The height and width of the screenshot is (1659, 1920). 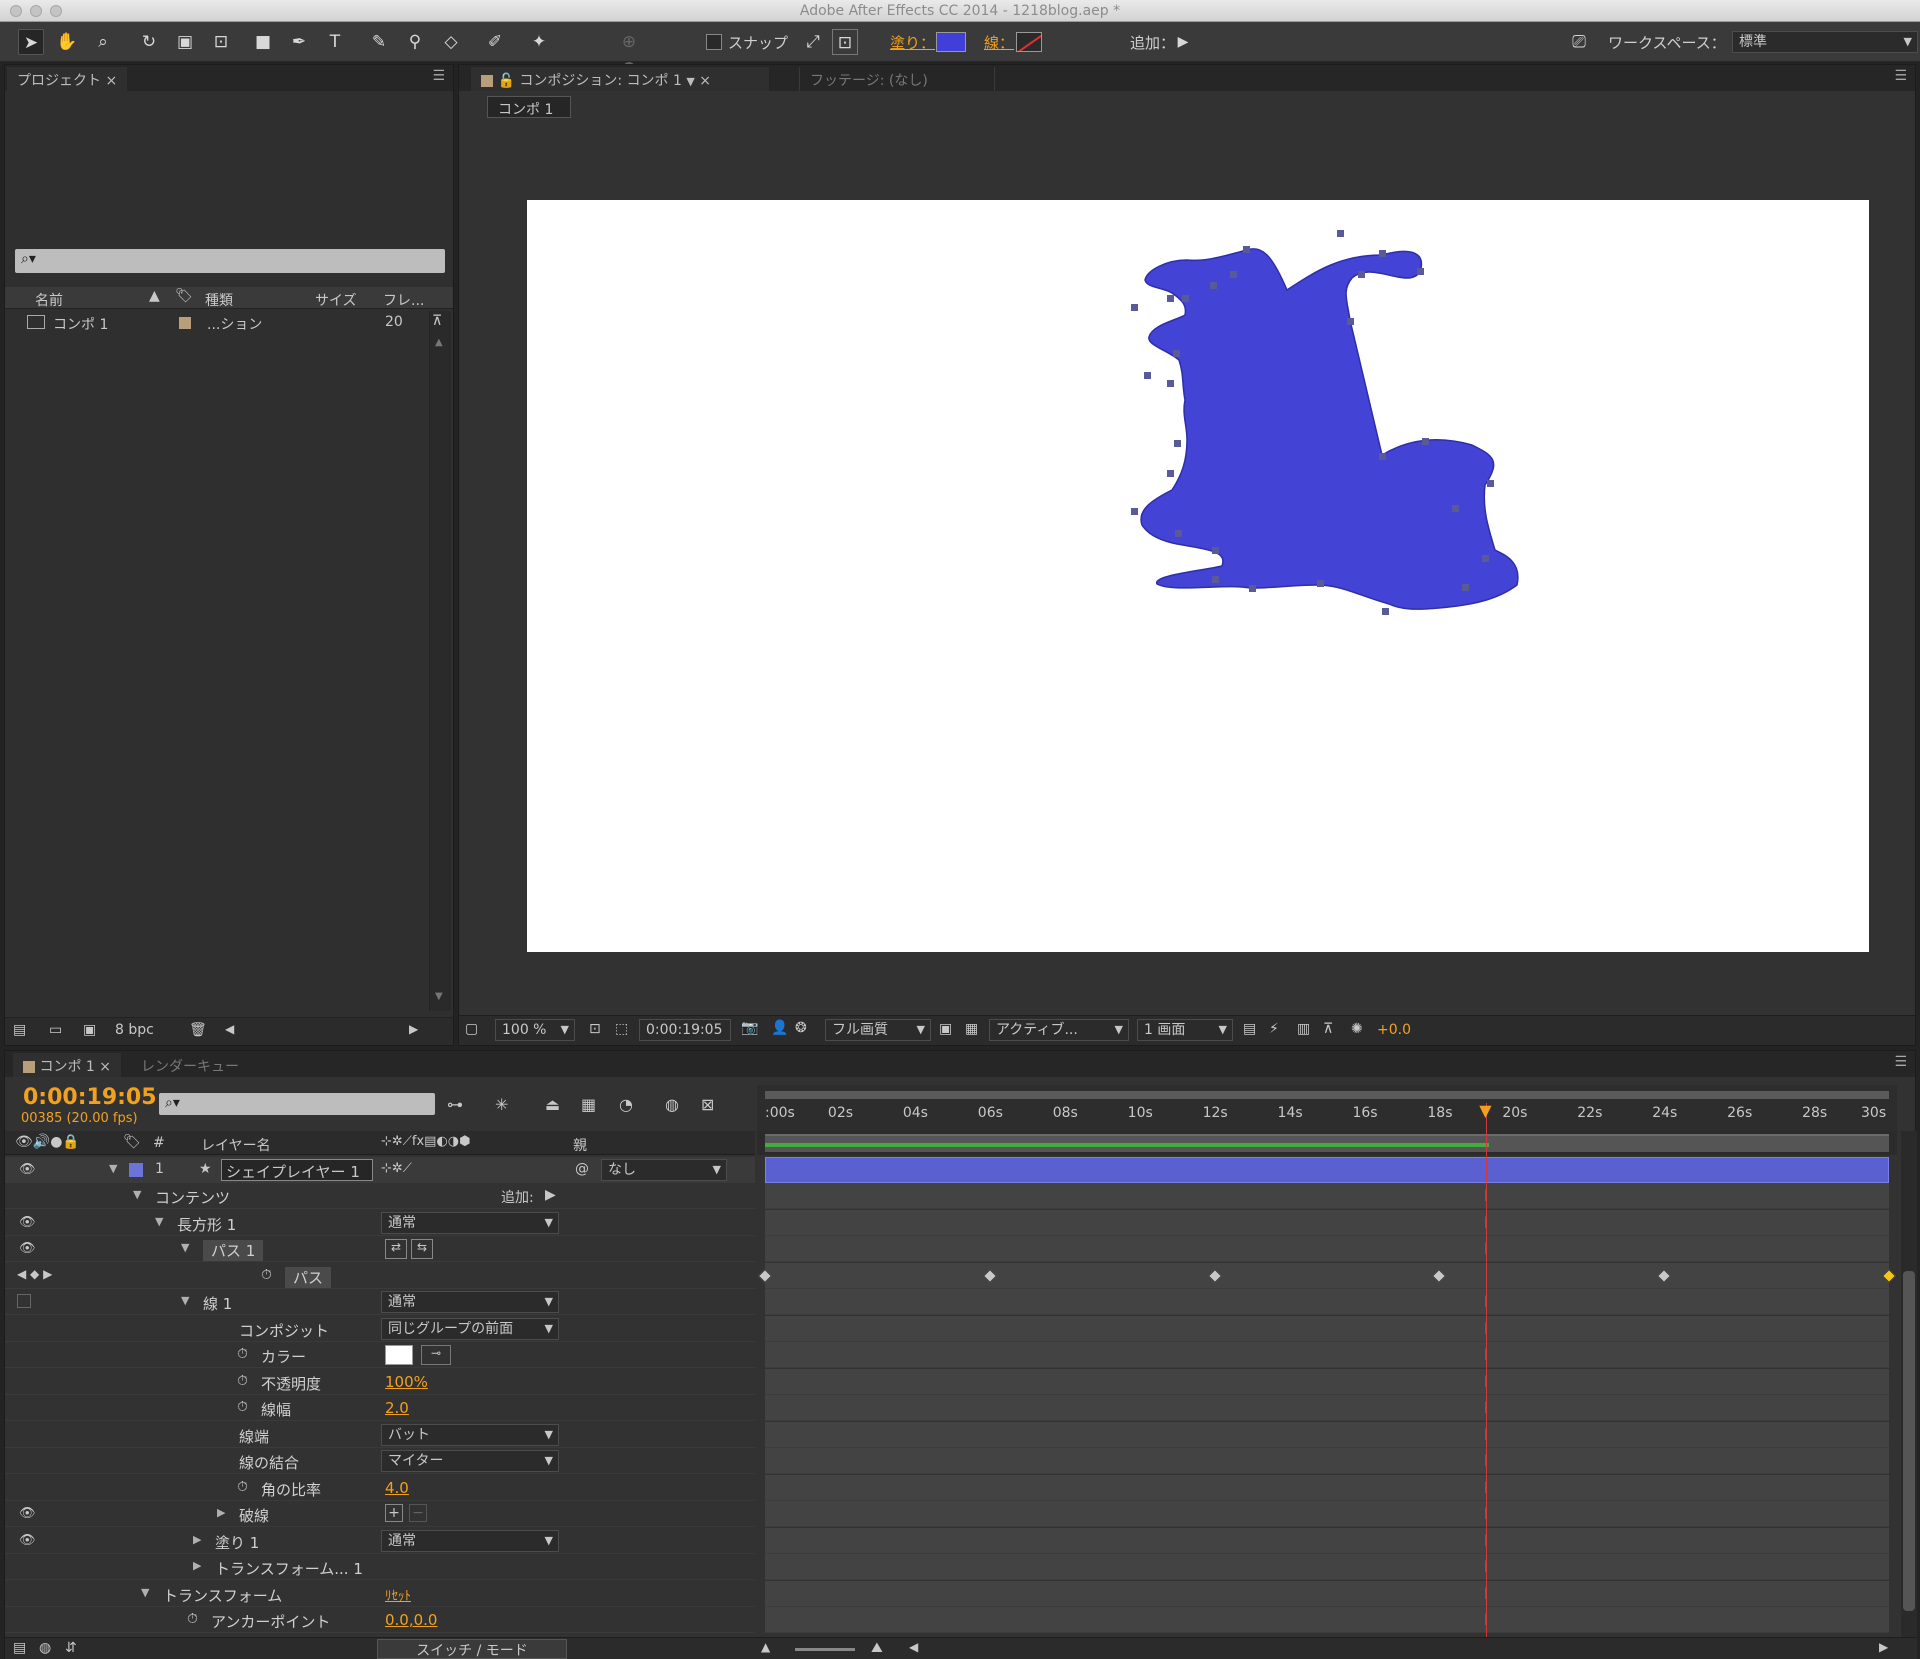 I want to click on footage-tab: フッテージ: (なし), so click(x=897, y=79).